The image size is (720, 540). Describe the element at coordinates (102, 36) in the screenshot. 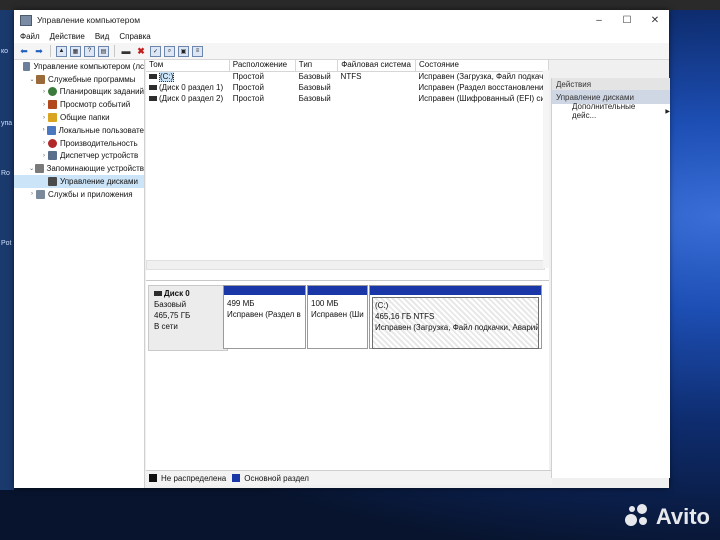

I see `menu-view: Вид` at that location.